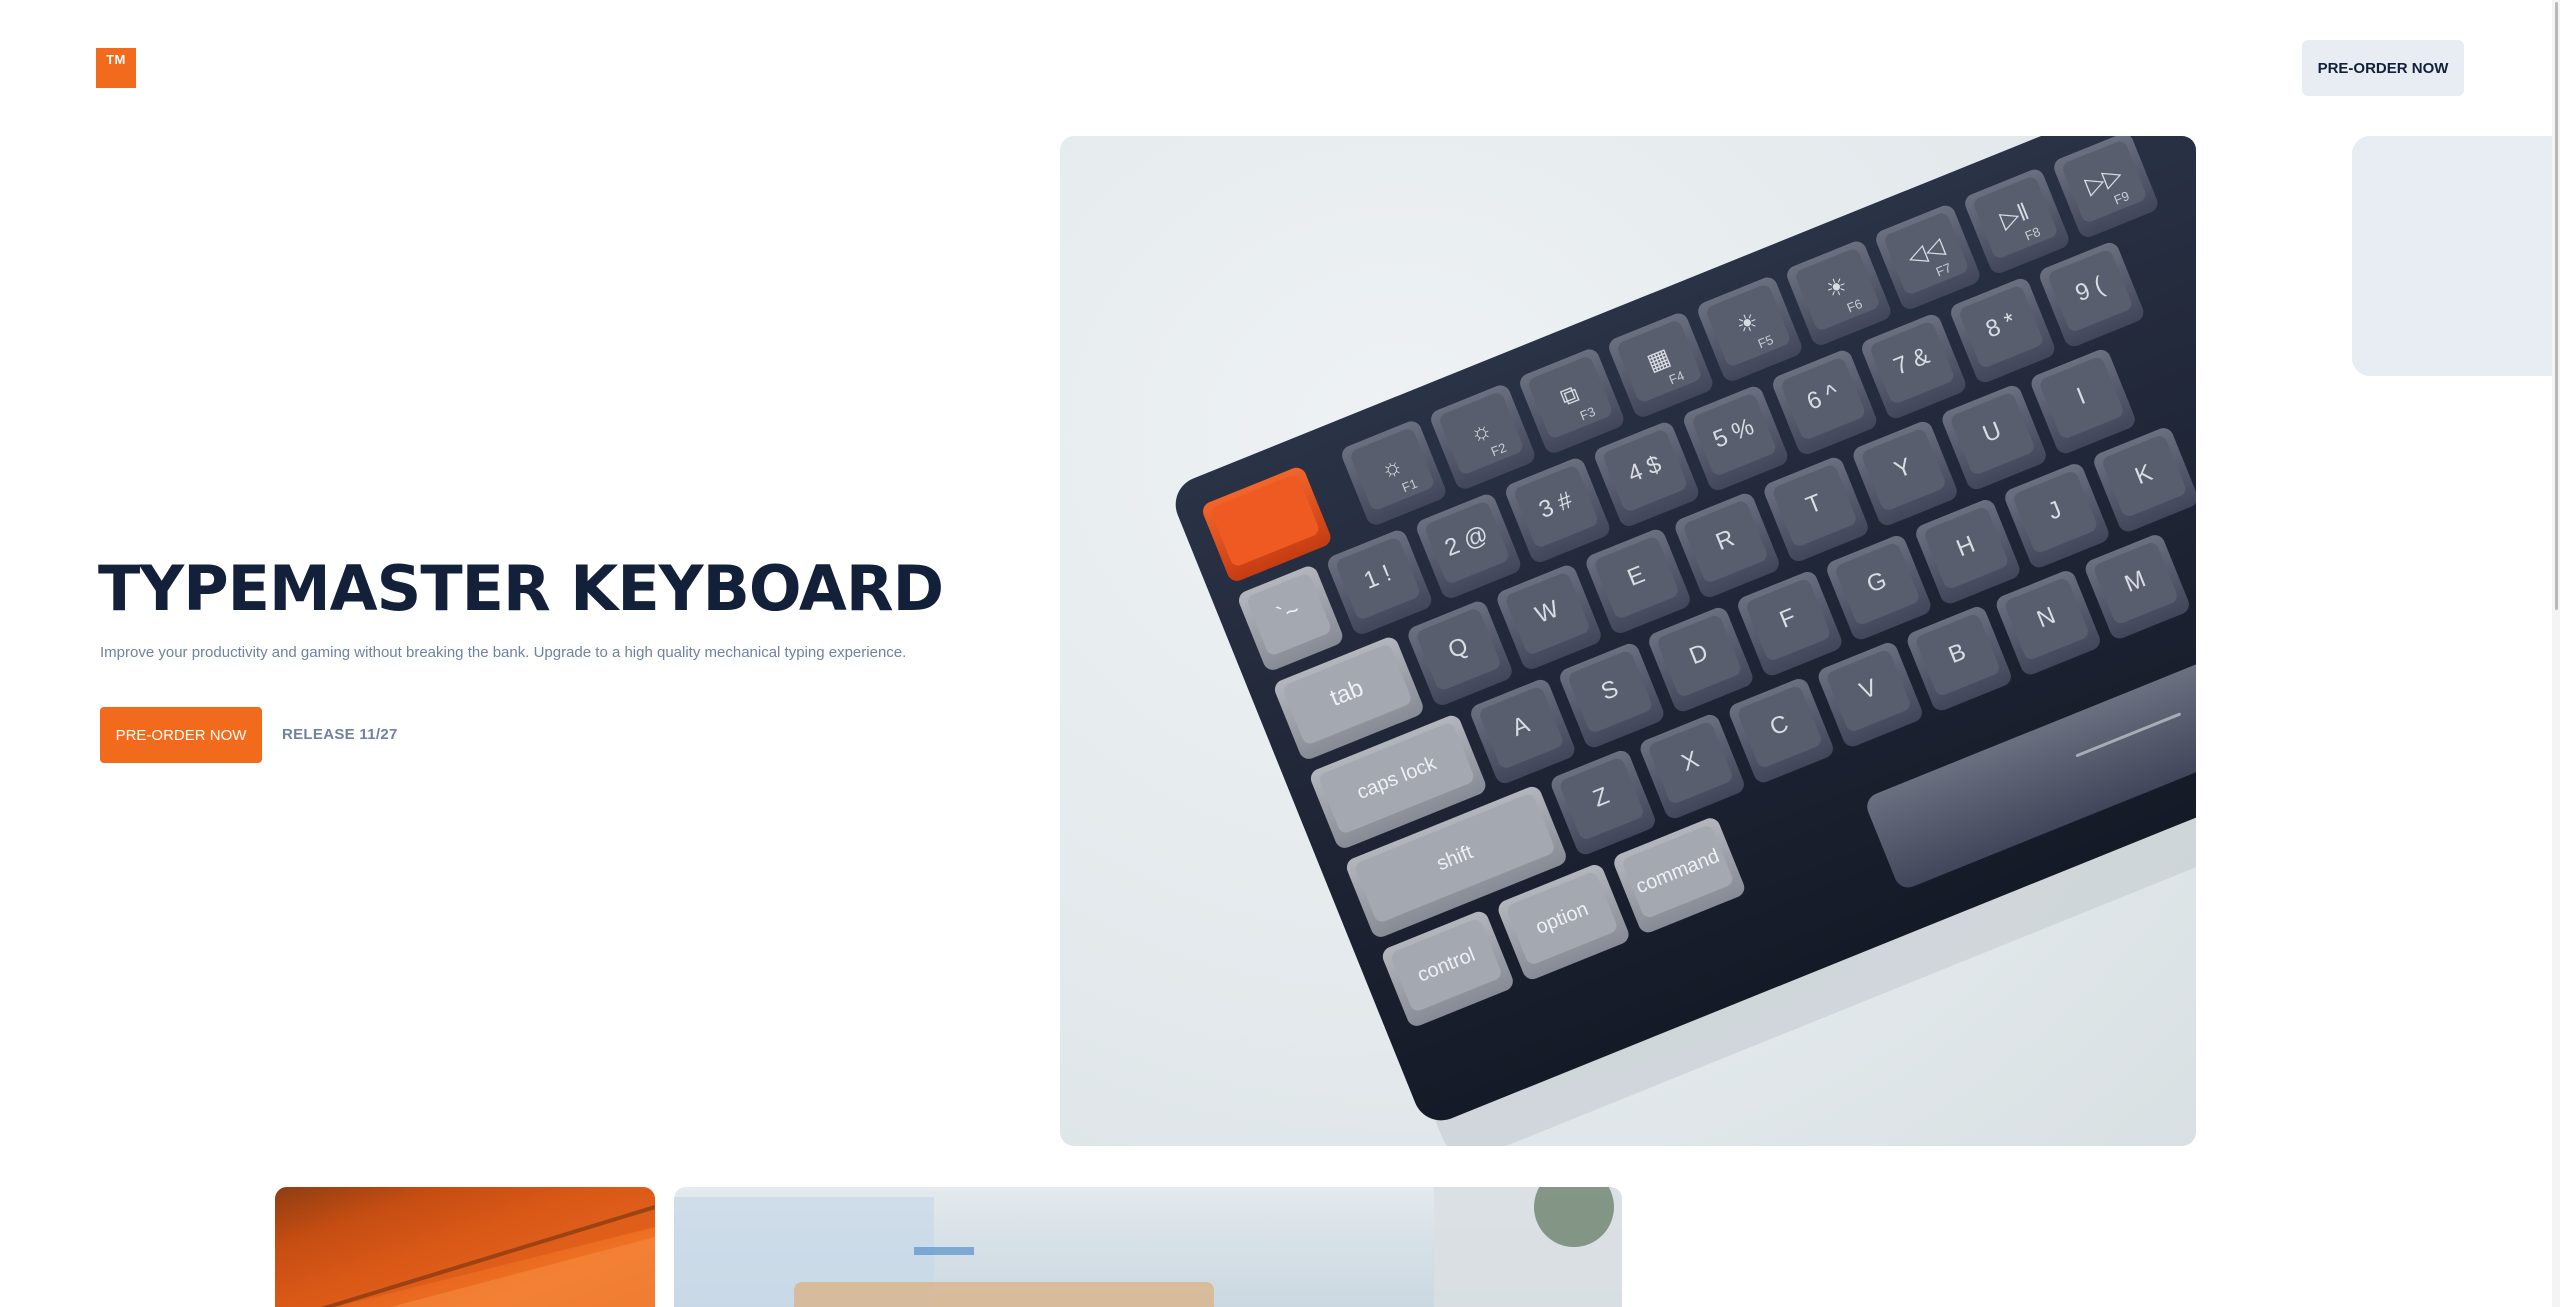 Image resolution: width=2560 pixels, height=1307 pixels. I want to click on orange-keycap-closeup, so click(465, 1247).